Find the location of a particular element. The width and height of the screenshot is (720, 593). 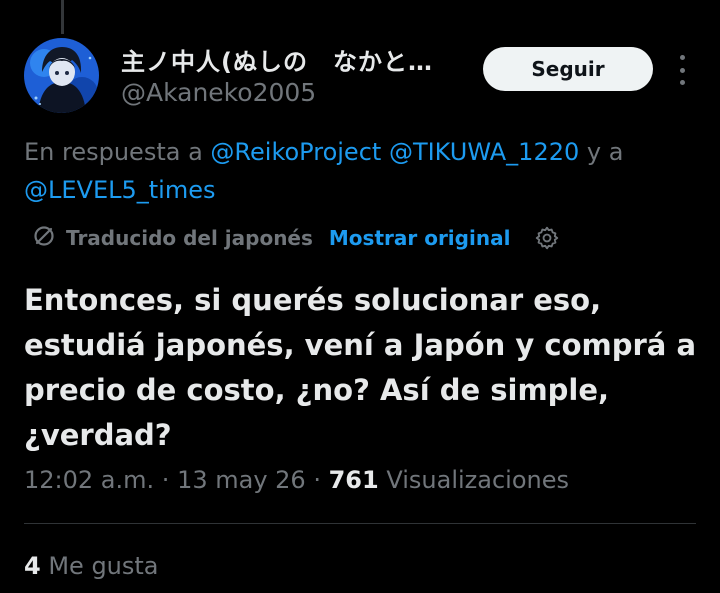

views-count: 761 is located at coordinates (353, 480).